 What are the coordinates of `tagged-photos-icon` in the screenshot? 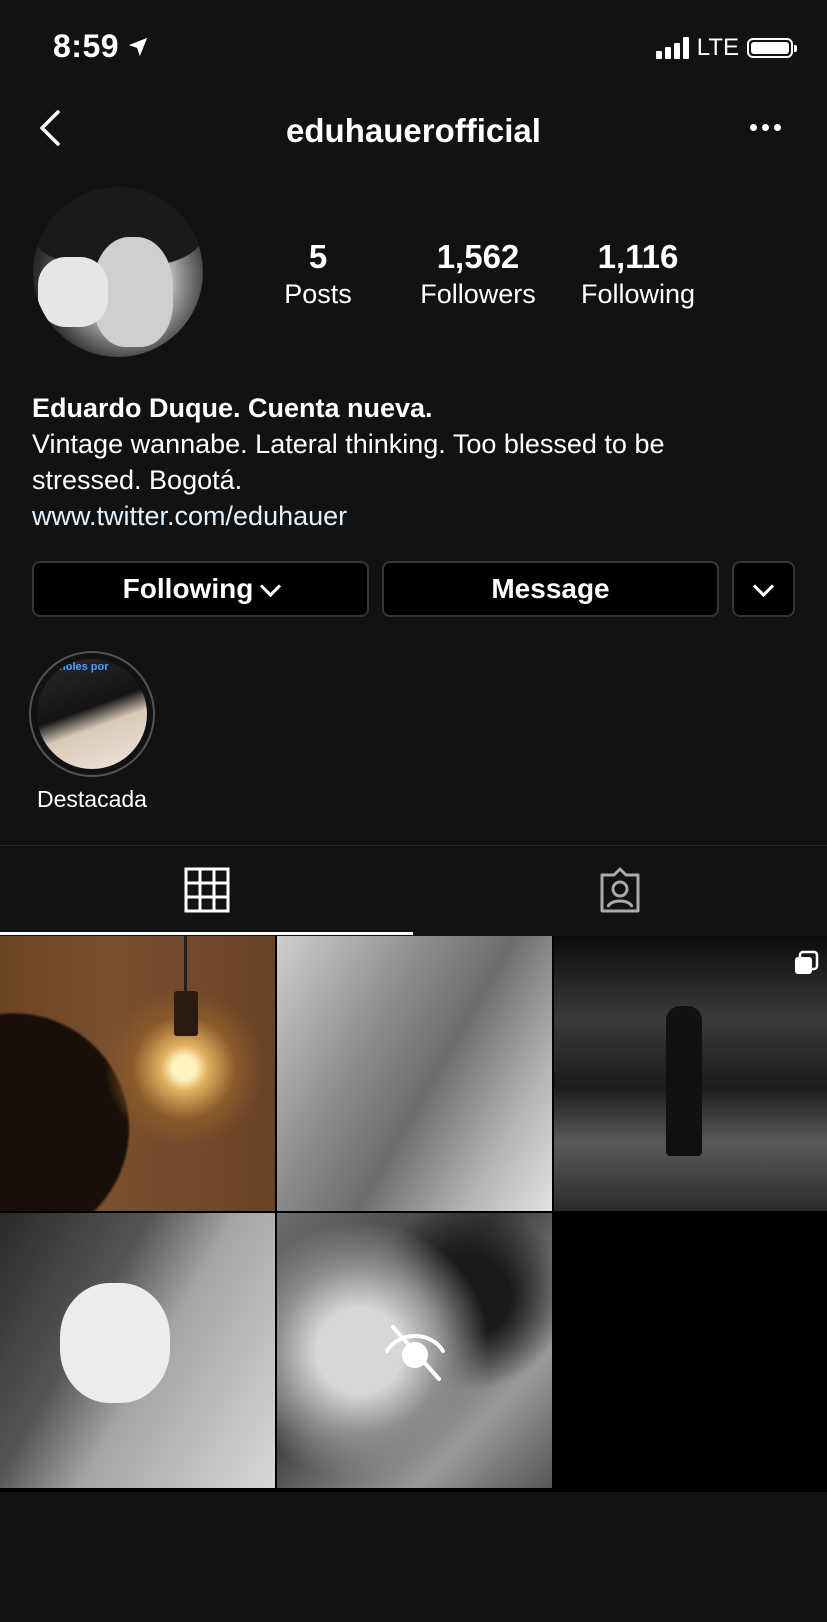 It's located at (620, 891).